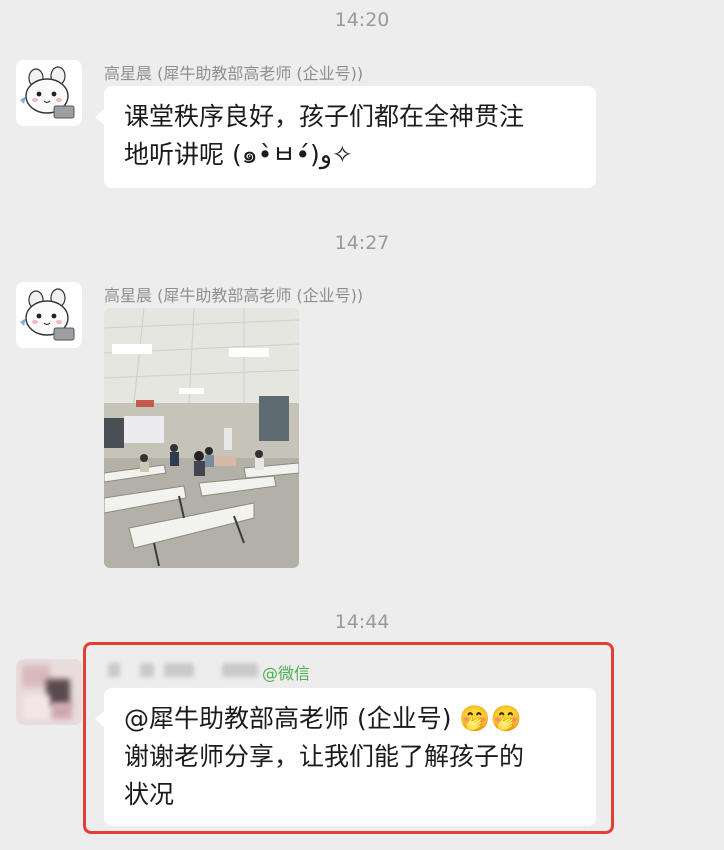  I want to click on classroom-photo-image, so click(201, 438).